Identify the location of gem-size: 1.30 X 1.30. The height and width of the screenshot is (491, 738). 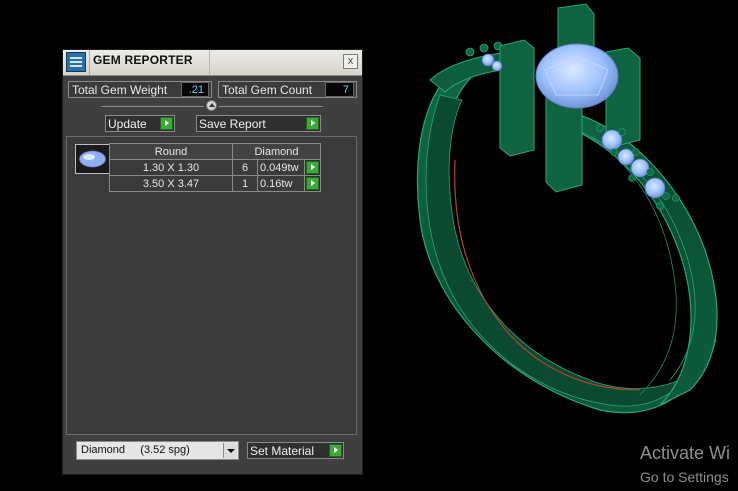
(171, 167).